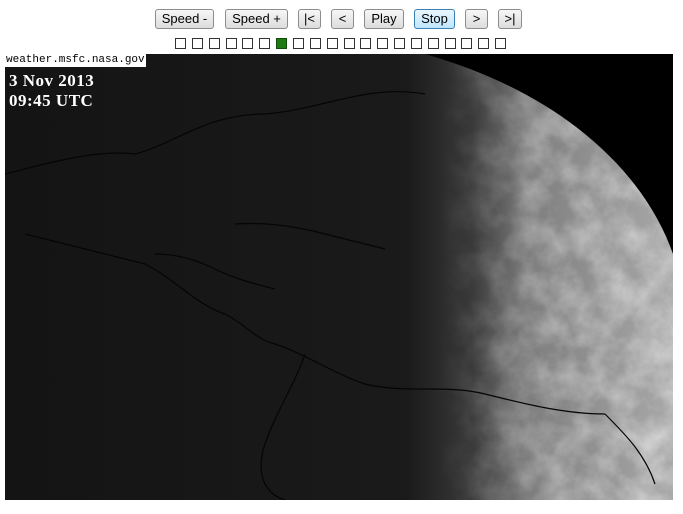 The height and width of the screenshot is (514, 683). Describe the element at coordinates (184, 19) in the screenshot. I see `speed-down-button: Speed -` at that location.